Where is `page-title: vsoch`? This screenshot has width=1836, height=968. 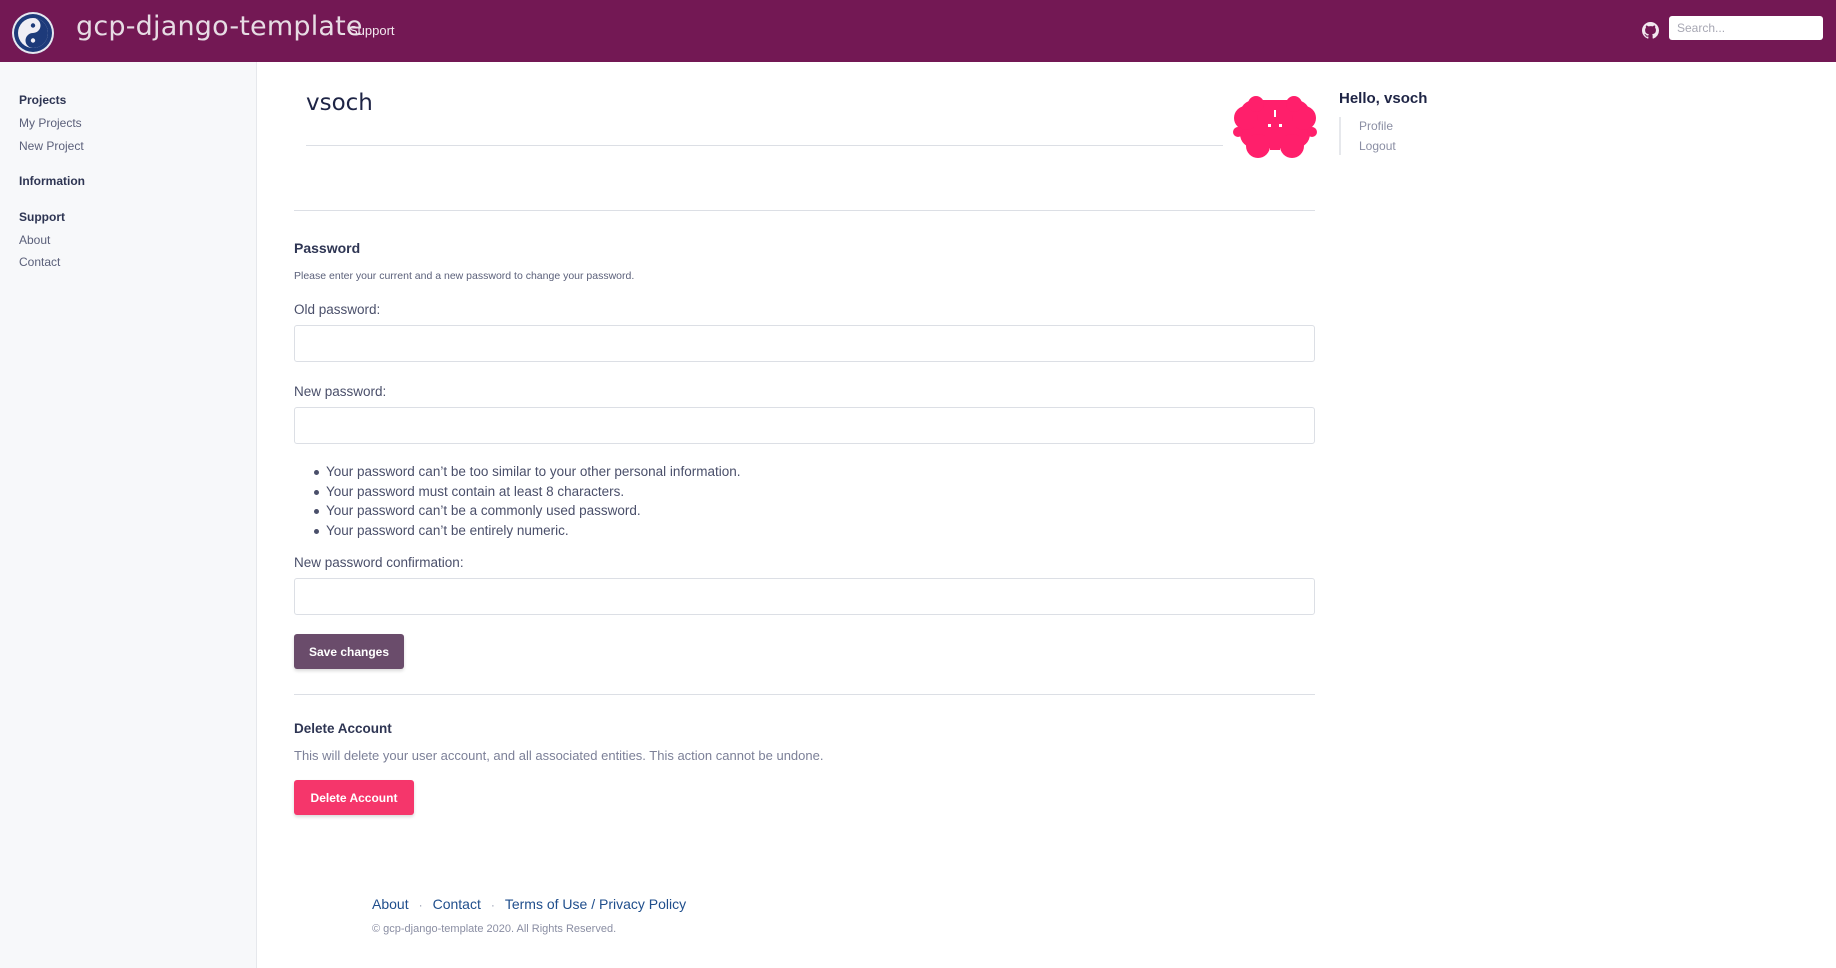
page-title: vsoch is located at coordinates (339, 103).